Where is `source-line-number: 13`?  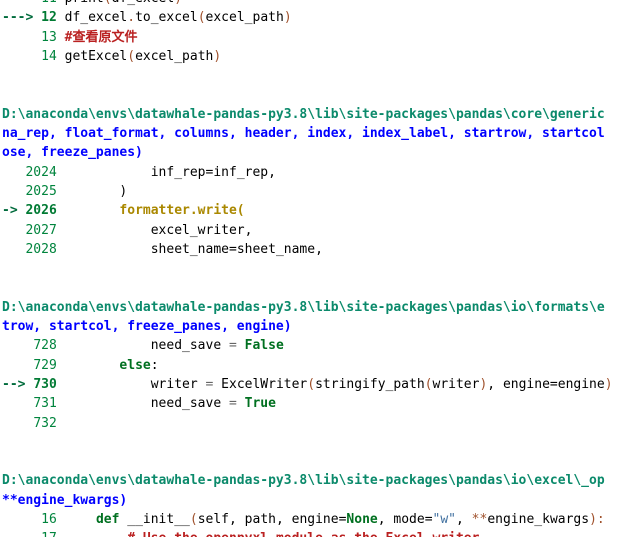 source-line-number: 13 is located at coordinates (49, 37).